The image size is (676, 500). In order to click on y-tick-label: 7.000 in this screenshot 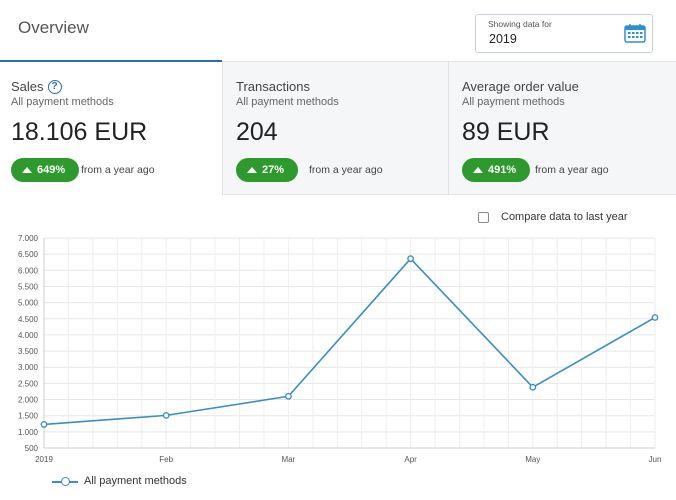, I will do `click(28, 238)`.